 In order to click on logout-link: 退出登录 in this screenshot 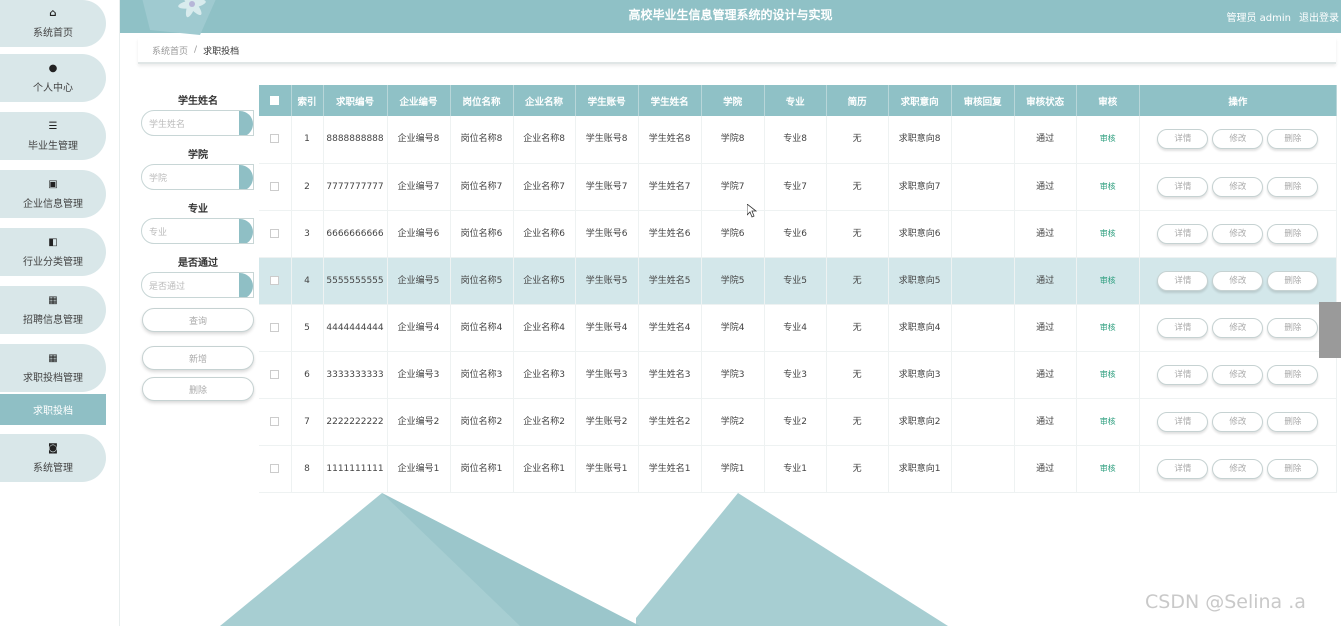, I will do `click(1319, 16)`.